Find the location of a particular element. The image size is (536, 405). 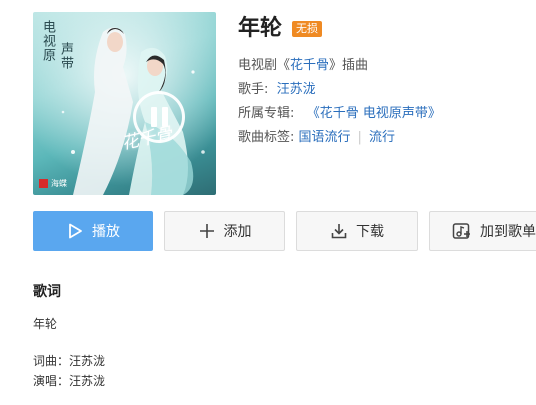

download-label: 下载 is located at coordinates (370, 232).